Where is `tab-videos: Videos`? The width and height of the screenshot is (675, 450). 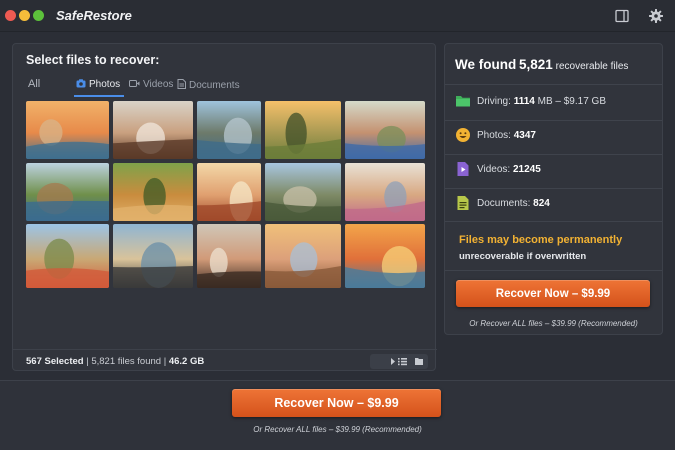
tab-videos: Videos is located at coordinates (151, 85).